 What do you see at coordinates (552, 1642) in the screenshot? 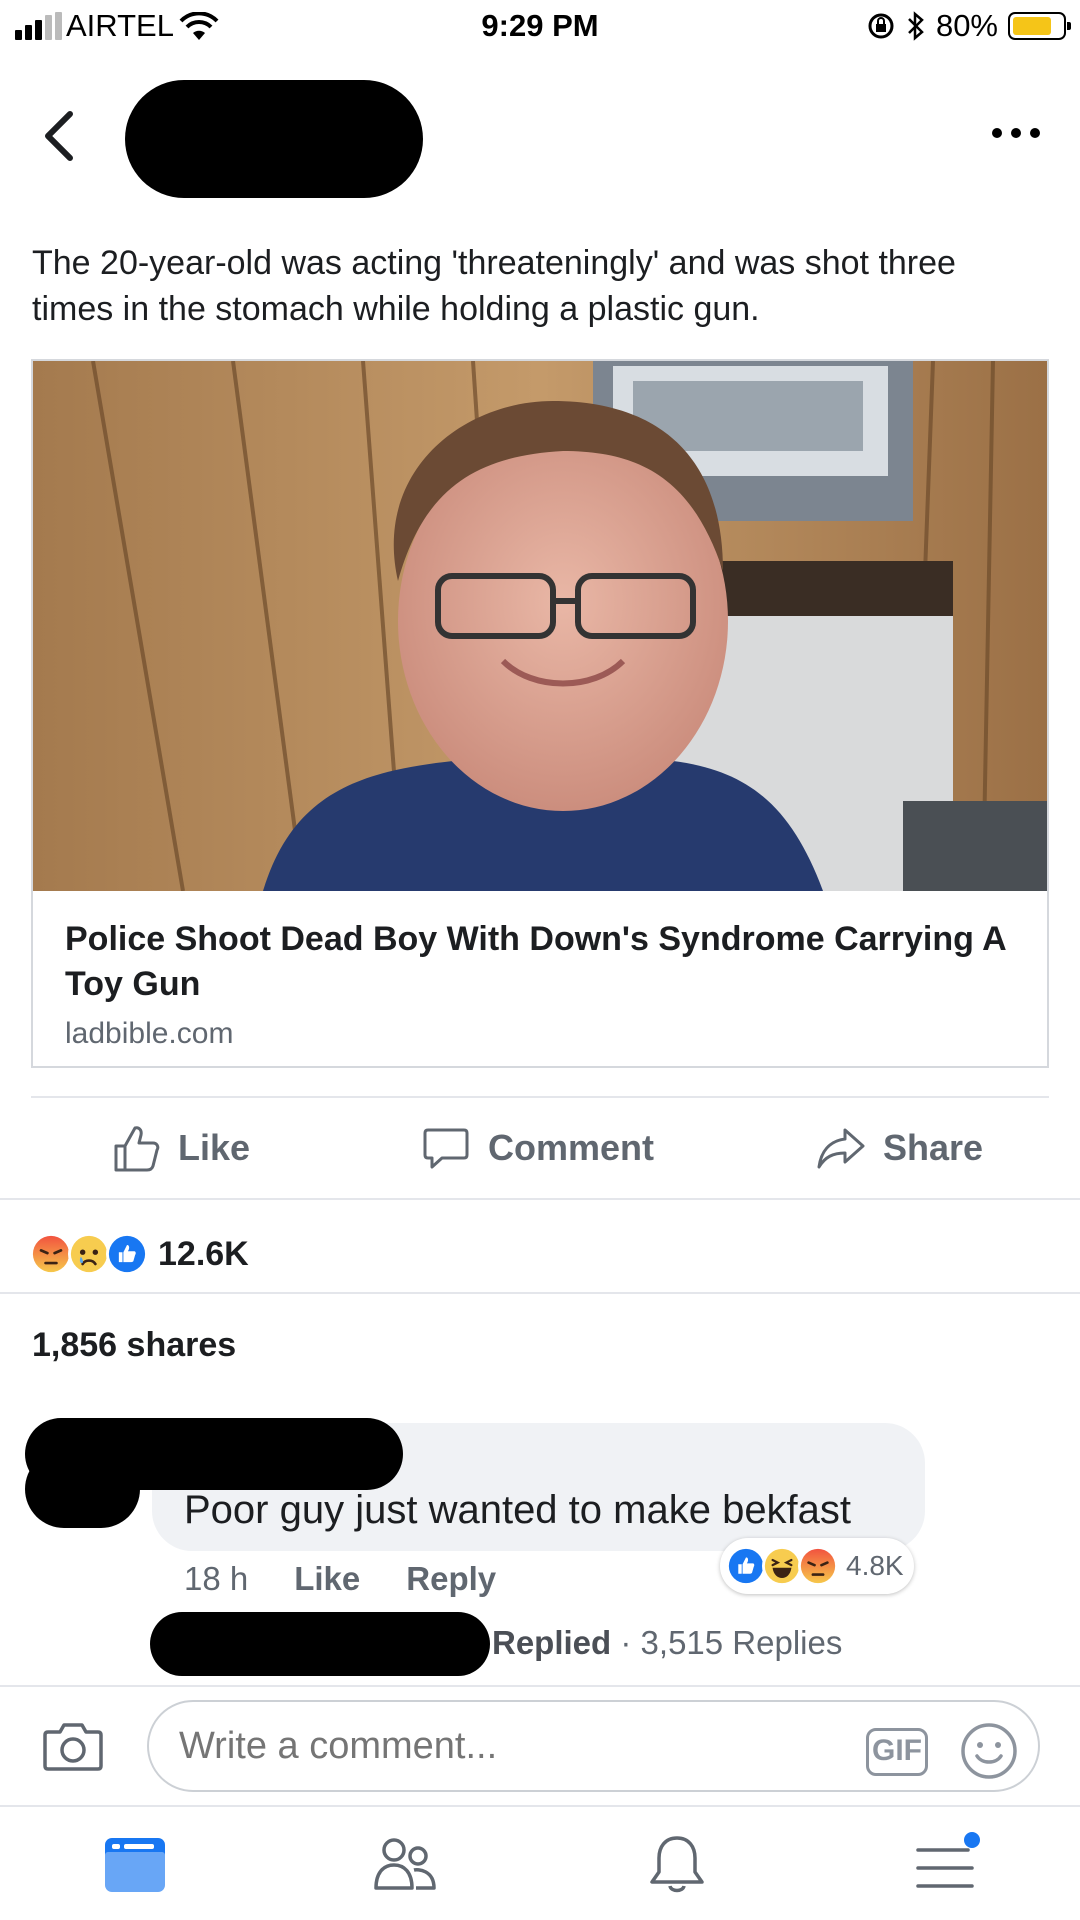
I see `replied-label: Replied` at bounding box center [552, 1642].